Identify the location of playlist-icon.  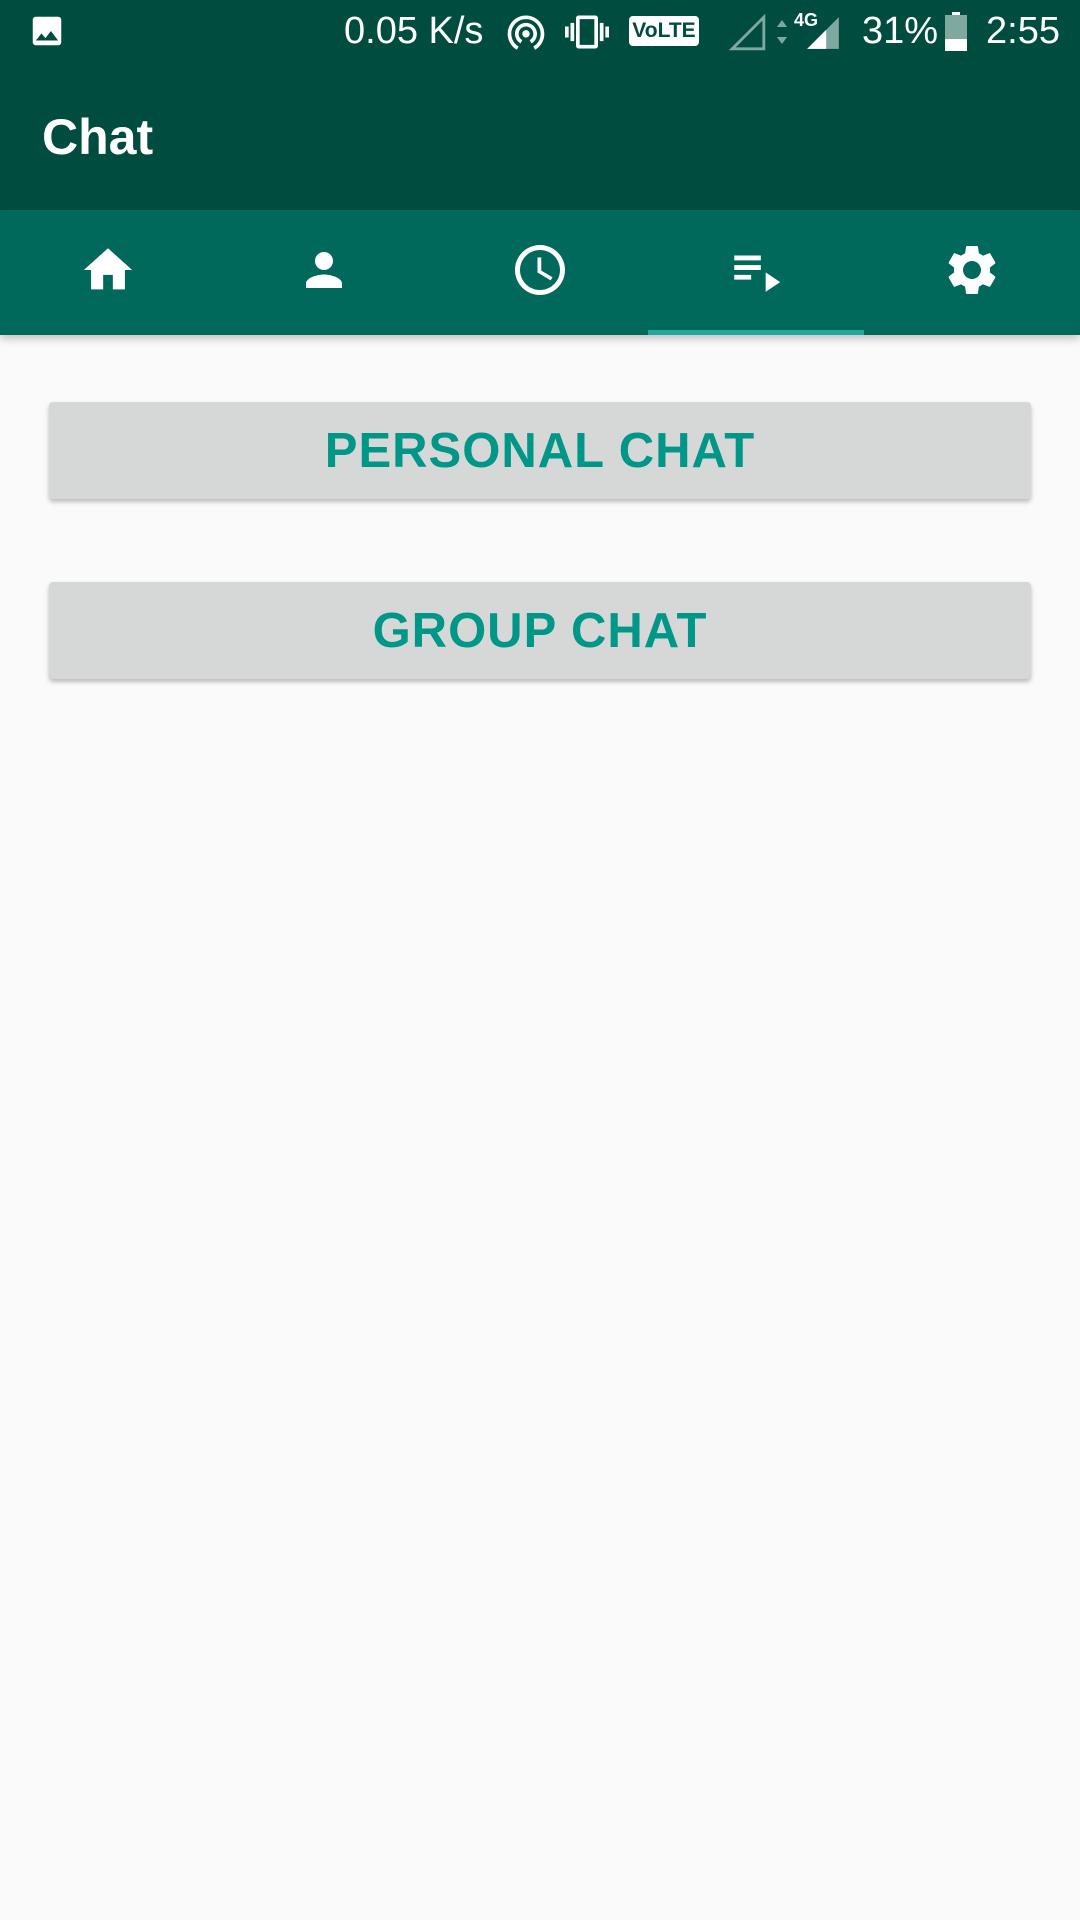
(756, 272).